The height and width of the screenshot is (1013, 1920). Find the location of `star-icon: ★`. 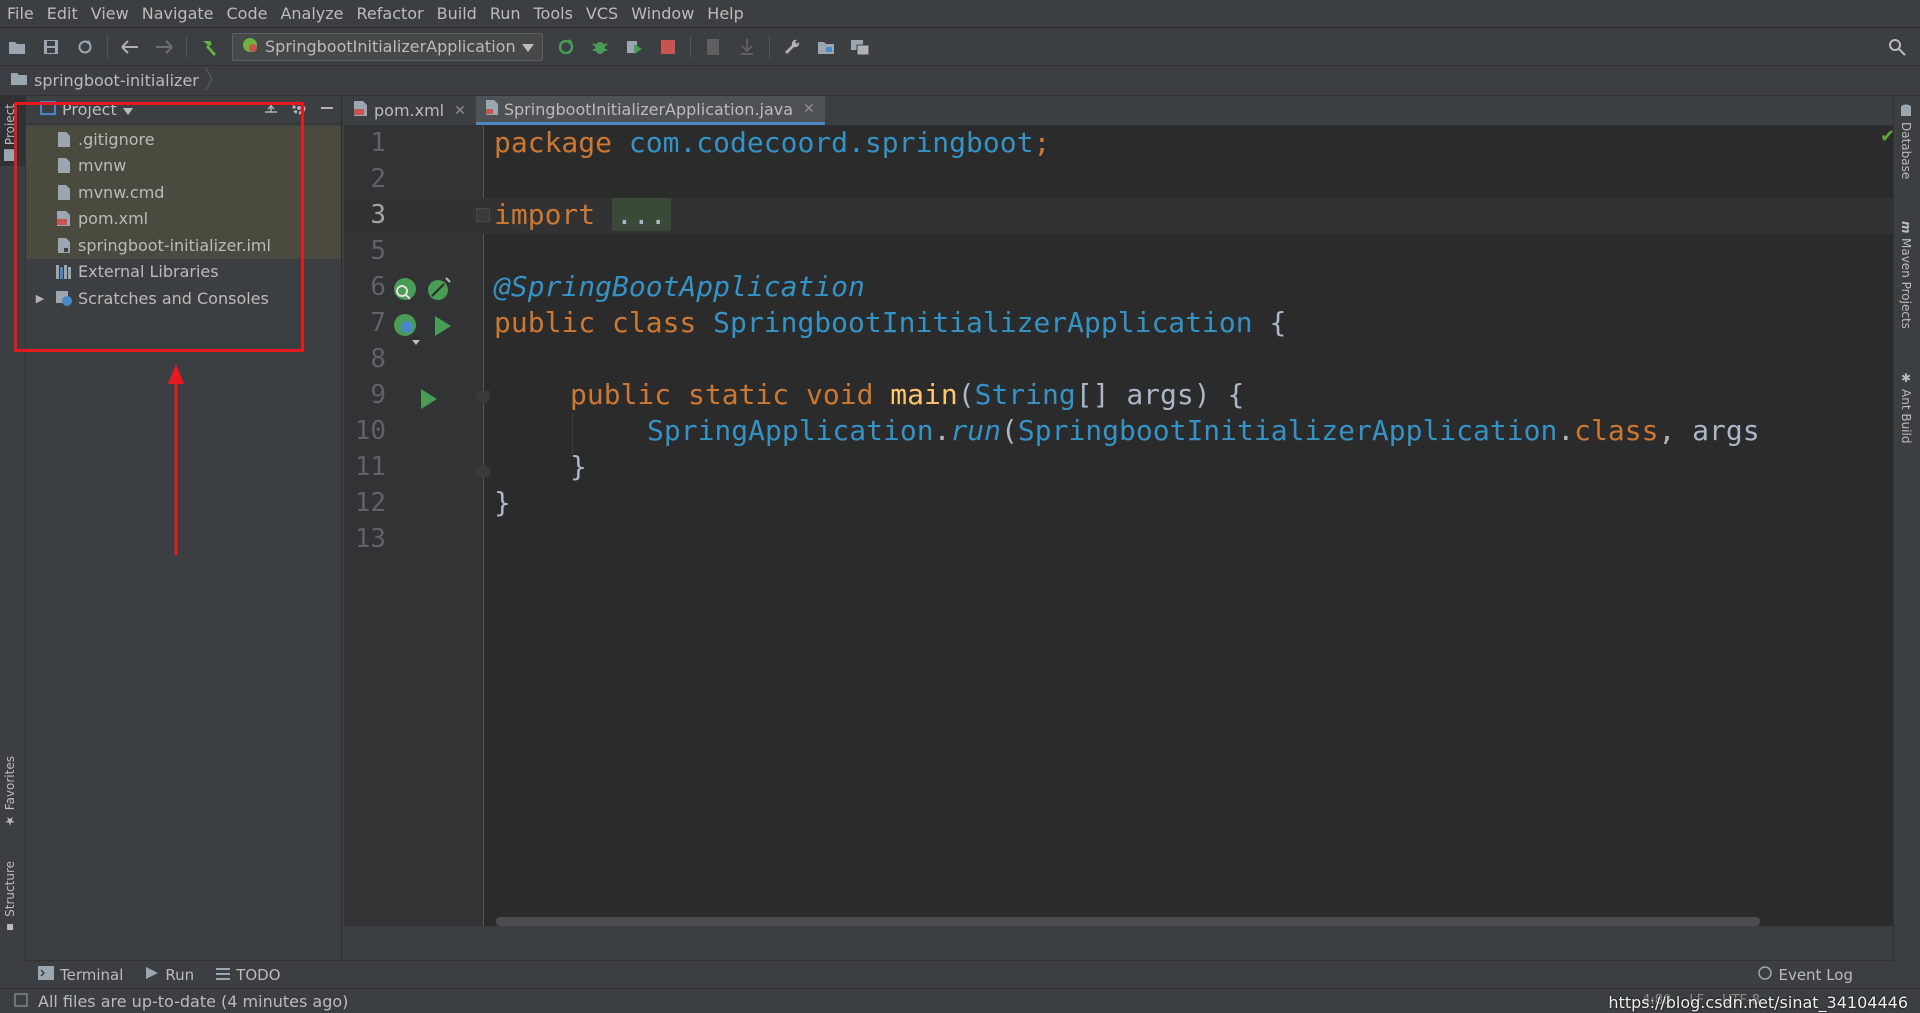

star-icon: ★ is located at coordinates (10, 821).